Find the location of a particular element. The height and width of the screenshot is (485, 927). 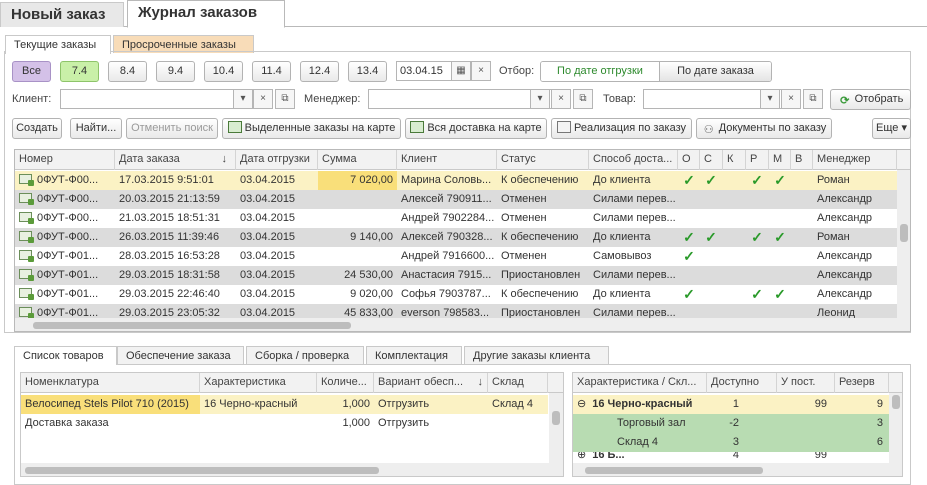

col-manager: Менеджер is located at coordinates (855, 160).